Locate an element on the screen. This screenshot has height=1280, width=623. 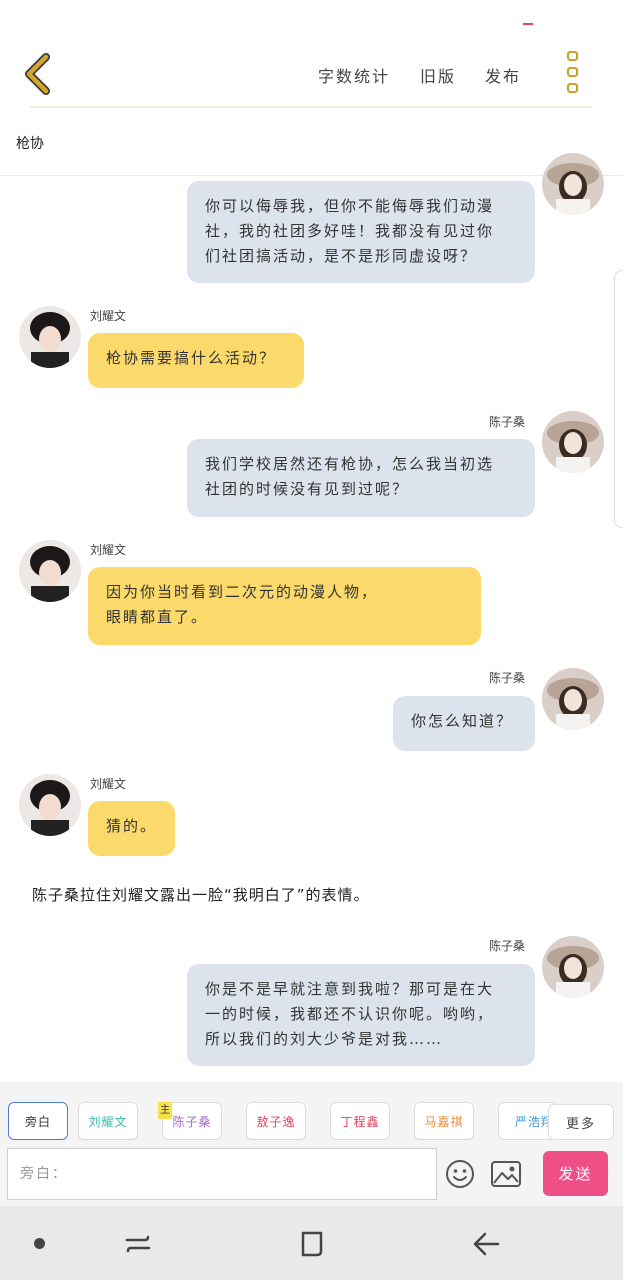
title-divider is located at coordinates (311, 175).